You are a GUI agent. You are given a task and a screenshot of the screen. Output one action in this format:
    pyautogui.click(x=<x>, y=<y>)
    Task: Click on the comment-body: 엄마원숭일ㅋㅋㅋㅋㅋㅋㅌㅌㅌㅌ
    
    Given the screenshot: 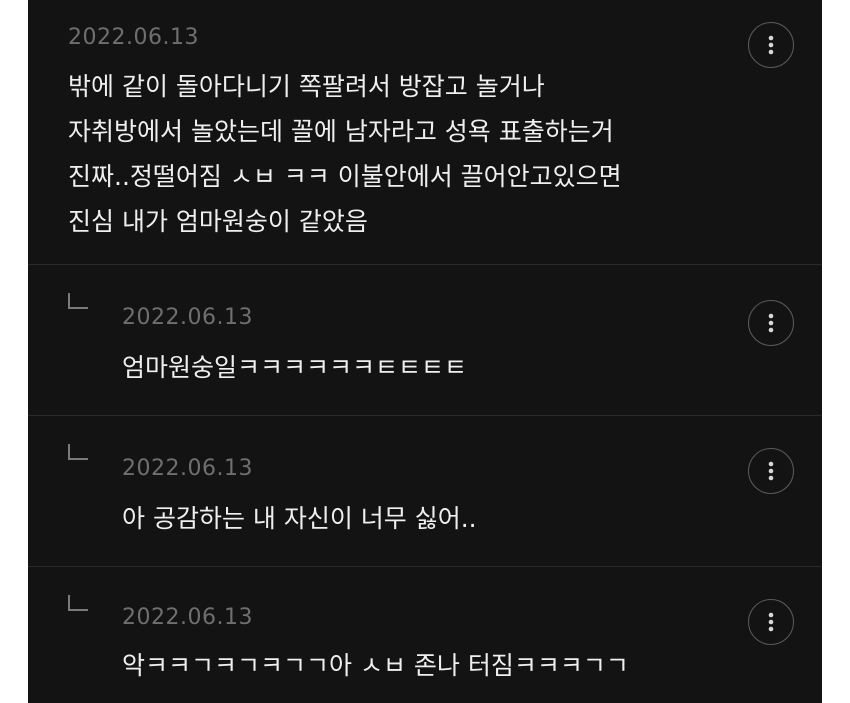 What is the action you would take?
    pyautogui.click(x=295, y=367)
    